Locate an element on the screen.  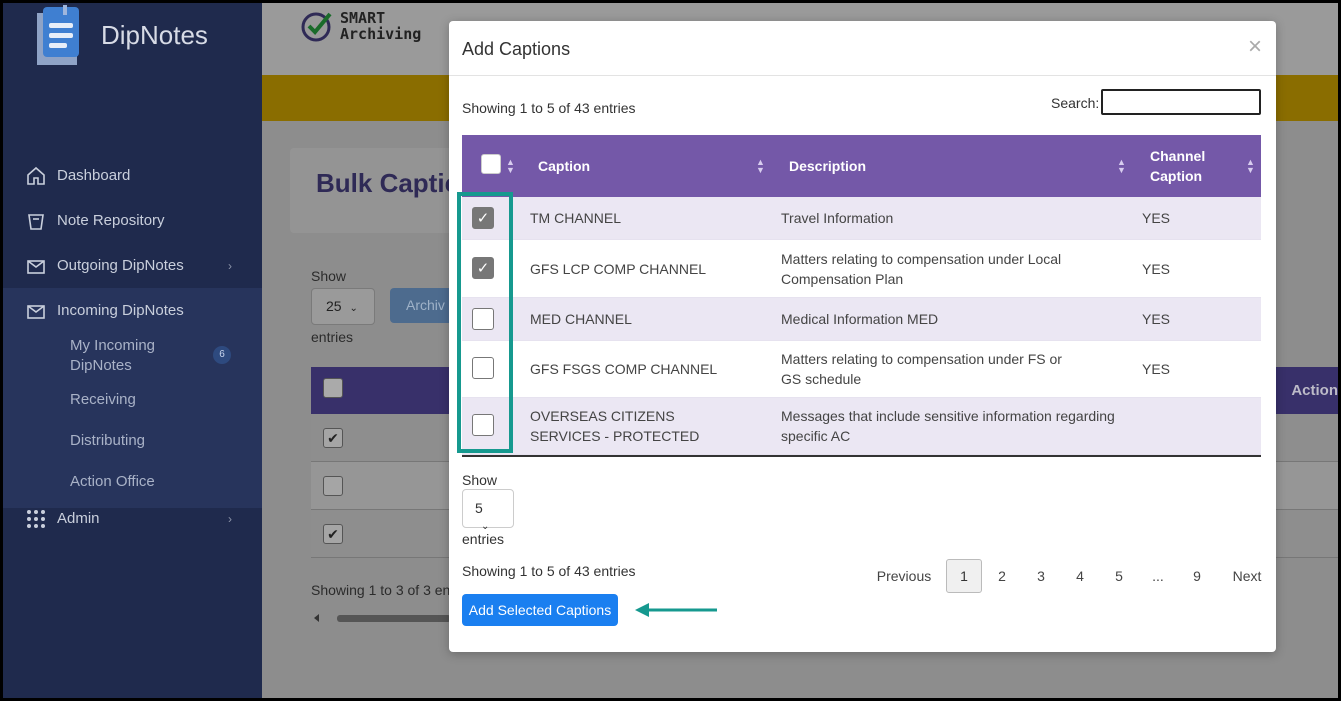
add-selected-captions-button: Add Selected Captions is located at coordinates (540, 610).